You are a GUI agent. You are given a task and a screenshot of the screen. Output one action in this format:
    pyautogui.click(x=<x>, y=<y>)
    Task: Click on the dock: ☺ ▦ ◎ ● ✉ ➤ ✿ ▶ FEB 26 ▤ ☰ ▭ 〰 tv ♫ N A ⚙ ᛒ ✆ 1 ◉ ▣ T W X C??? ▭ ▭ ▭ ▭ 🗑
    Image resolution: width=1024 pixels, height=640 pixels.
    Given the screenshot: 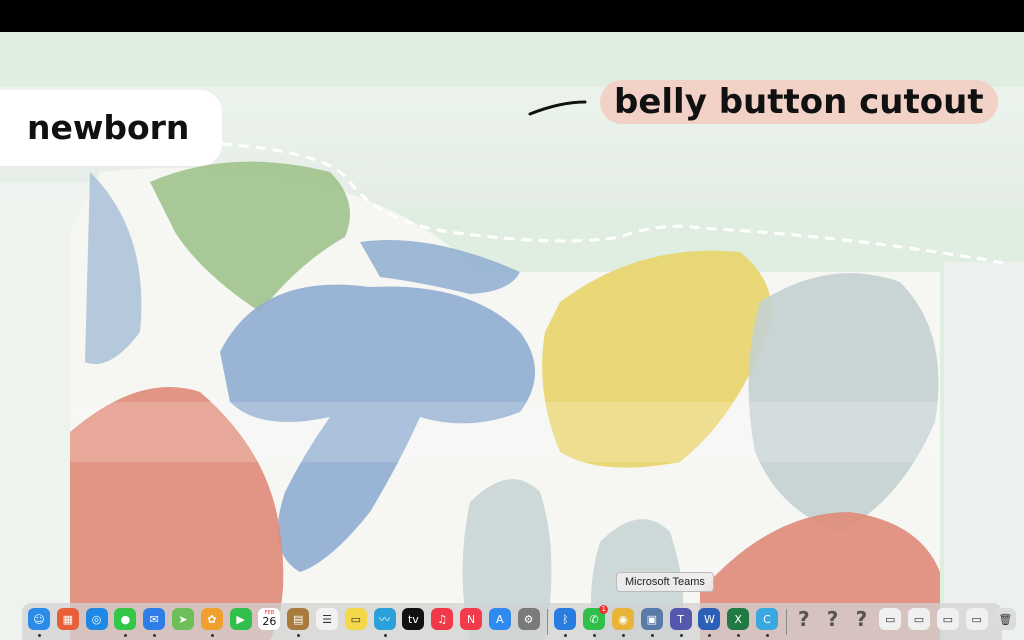 What is the action you would take?
    pyautogui.click(x=519, y=621)
    